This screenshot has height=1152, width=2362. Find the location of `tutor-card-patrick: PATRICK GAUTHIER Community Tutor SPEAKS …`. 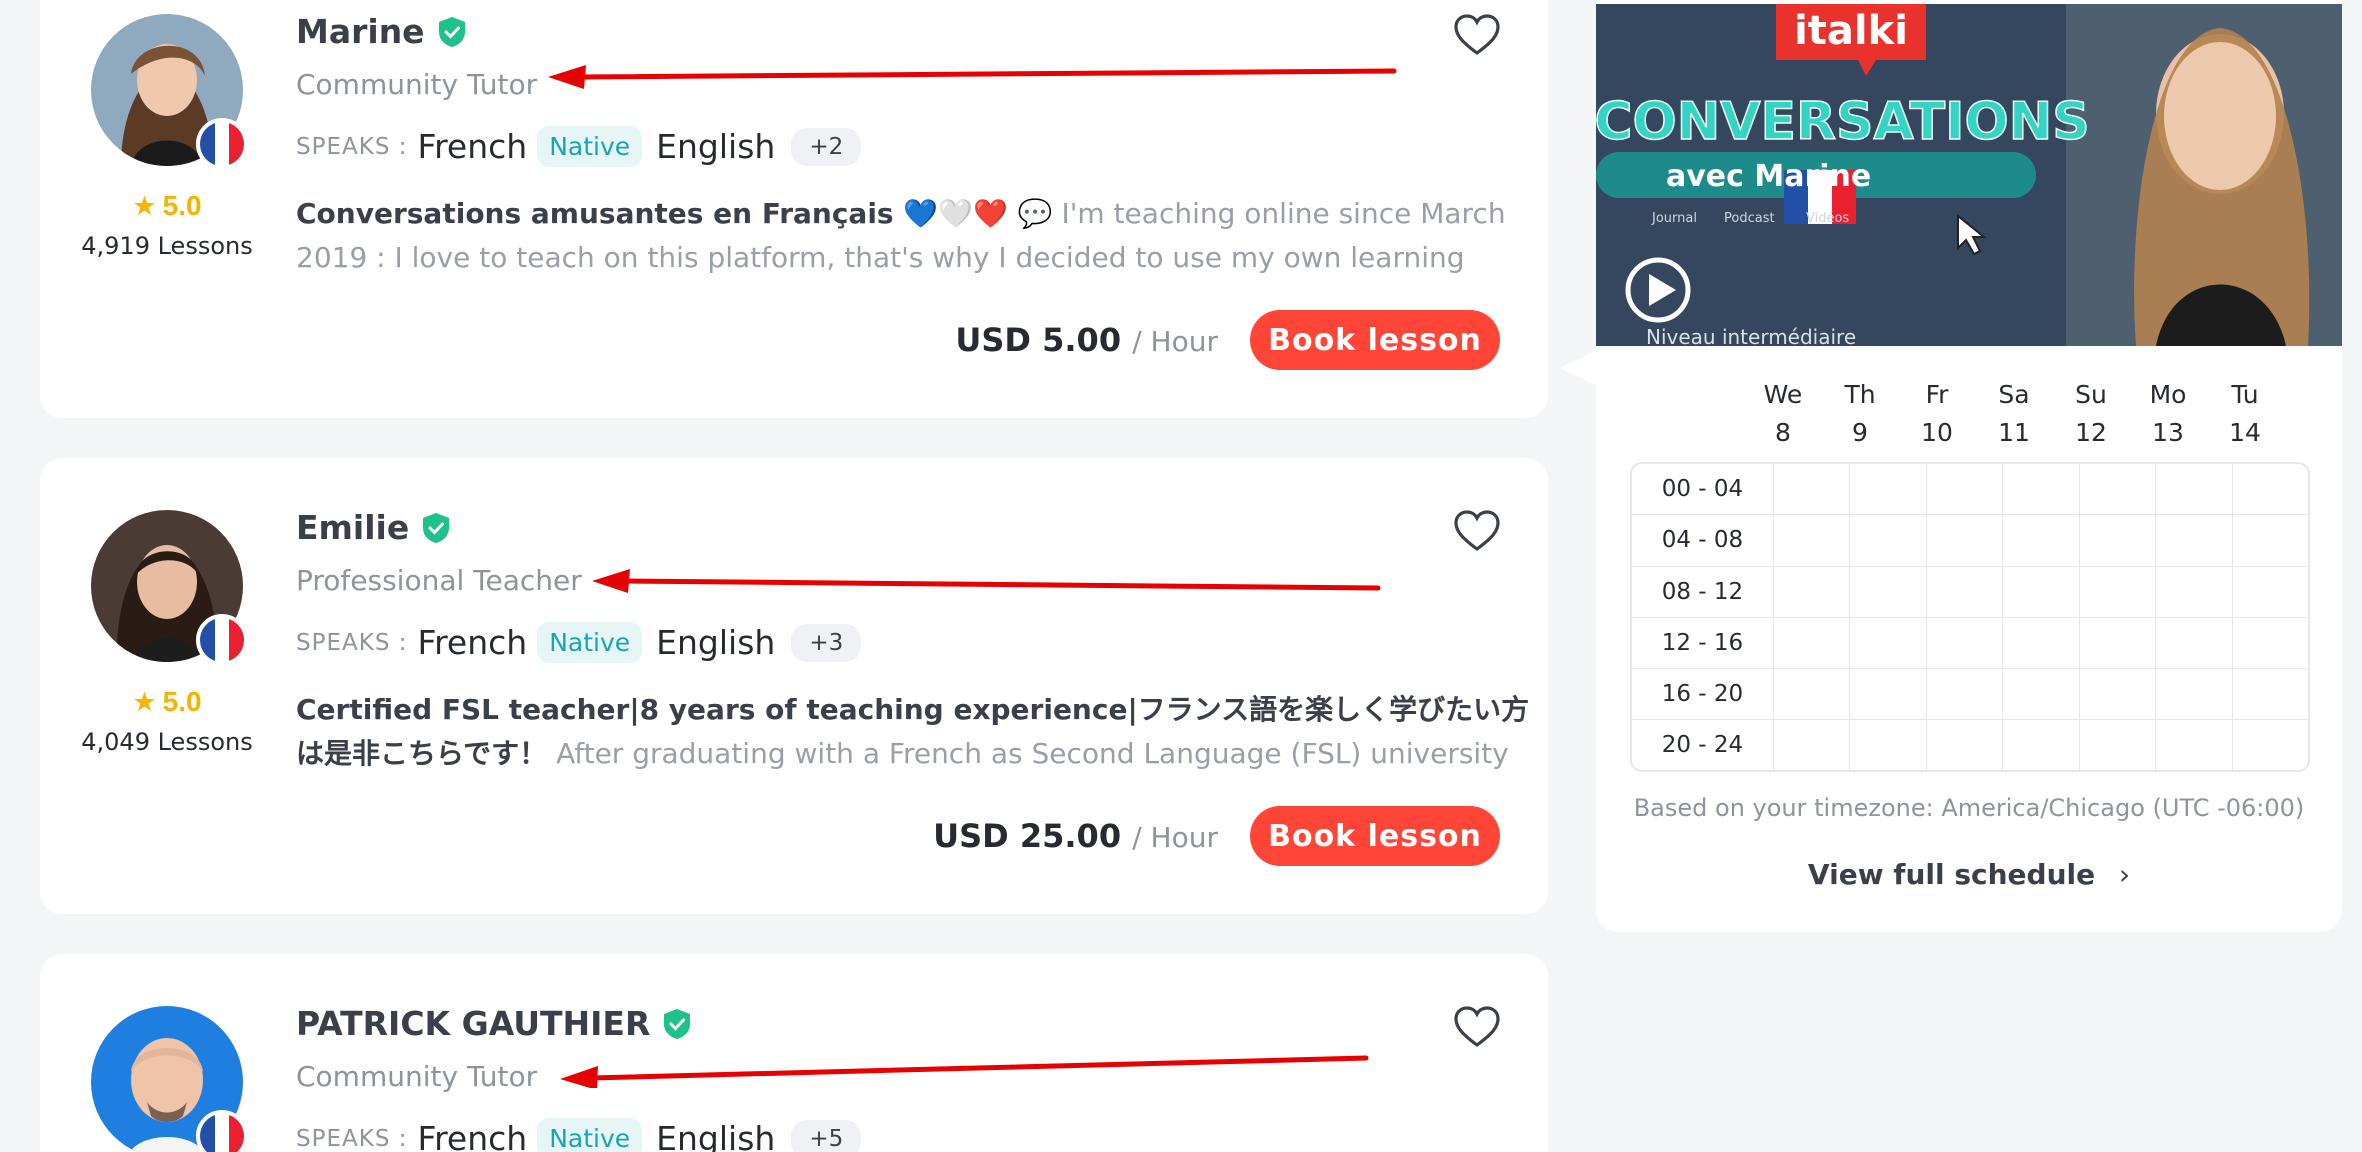

tutor-card-patrick: PATRICK GAUTHIER Community Tutor SPEAKS … is located at coordinates (794, 1053).